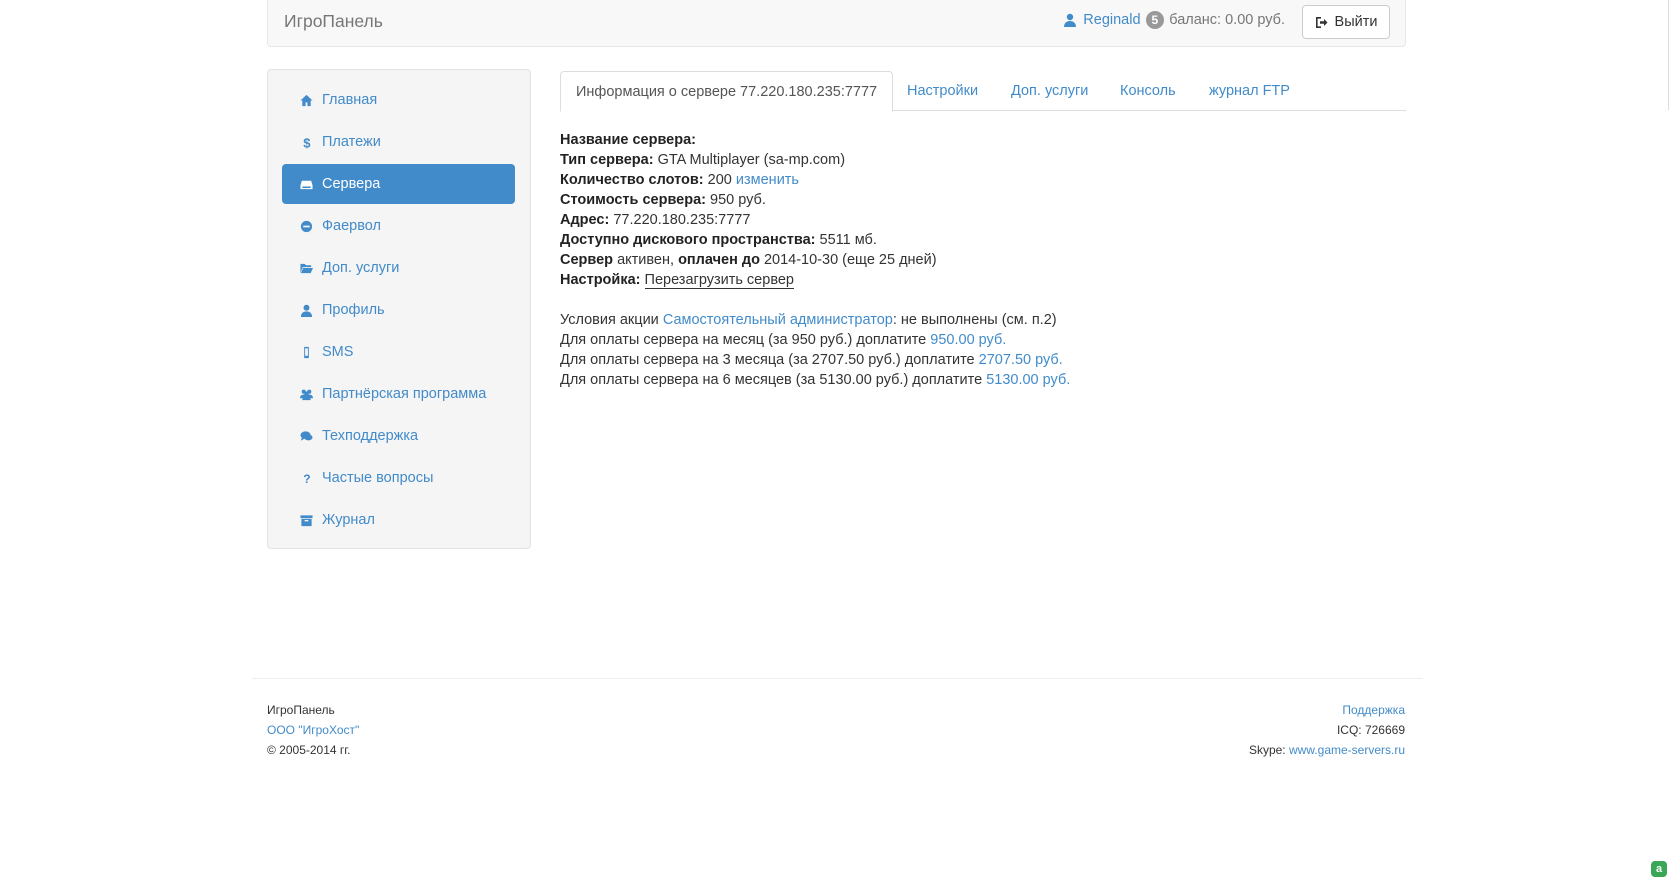 The width and height of the screenshot is (1675, 885). What do you see at coordinates (837, 678) in the screenshot?
I see `footer-divider` at bounding box center [837, 678].